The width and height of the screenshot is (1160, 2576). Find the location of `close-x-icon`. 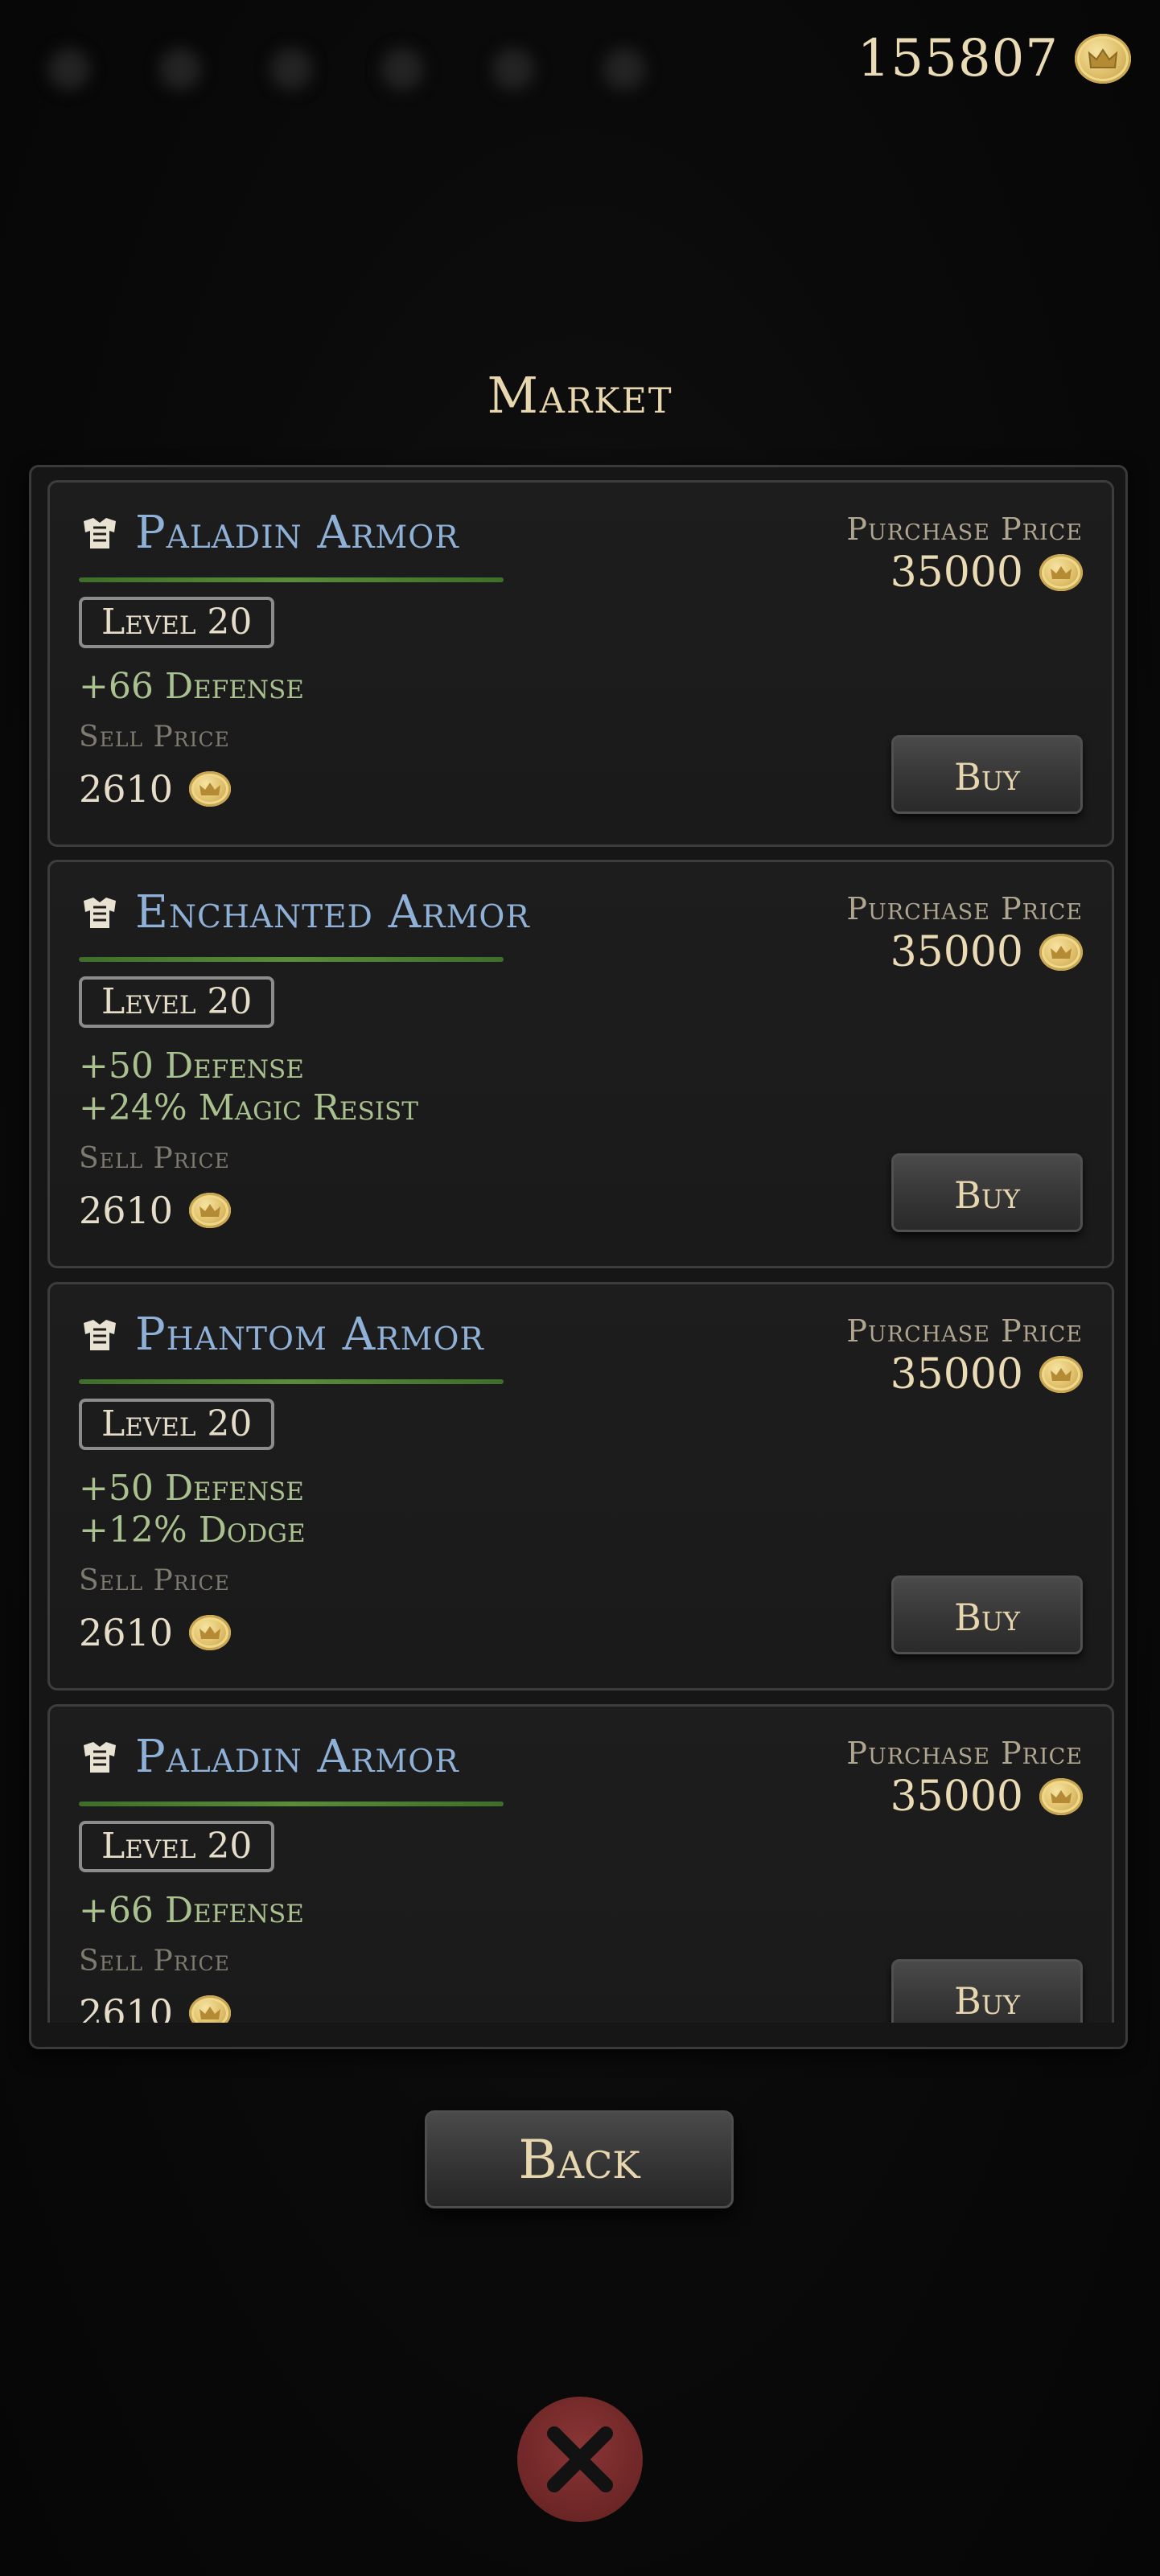

close-x-icon is located at coordinates (580, 2459).